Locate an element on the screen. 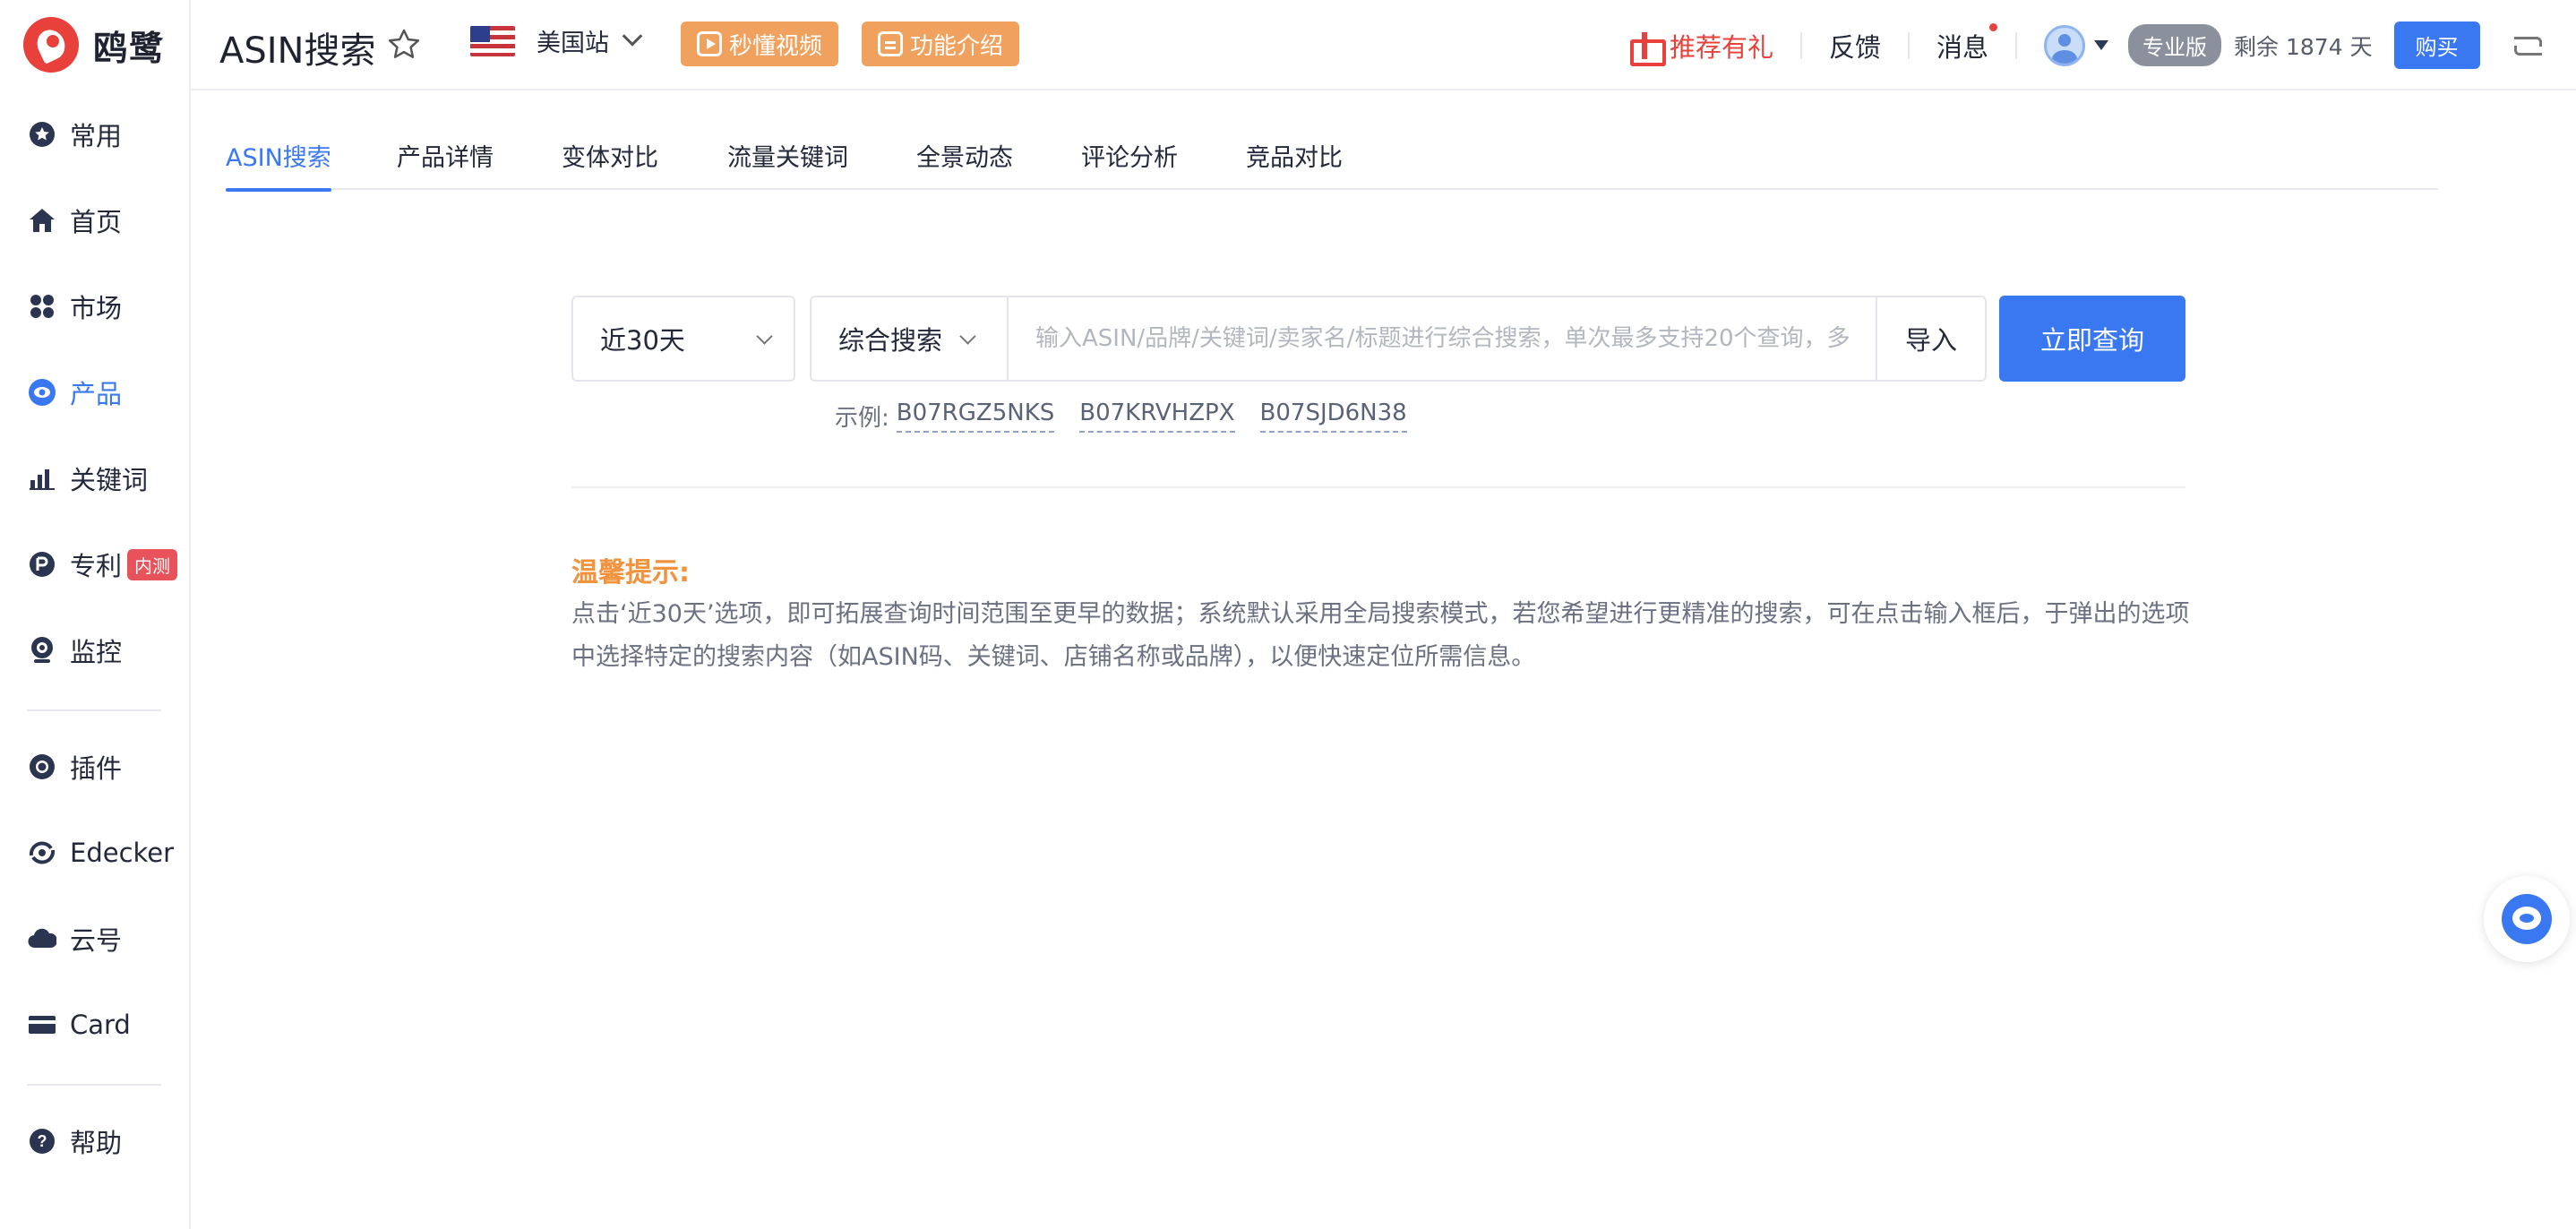 The height and width of the screenshot is (1229, 2576). date-range-value: 近30天 is located at coordinates (642, 340).